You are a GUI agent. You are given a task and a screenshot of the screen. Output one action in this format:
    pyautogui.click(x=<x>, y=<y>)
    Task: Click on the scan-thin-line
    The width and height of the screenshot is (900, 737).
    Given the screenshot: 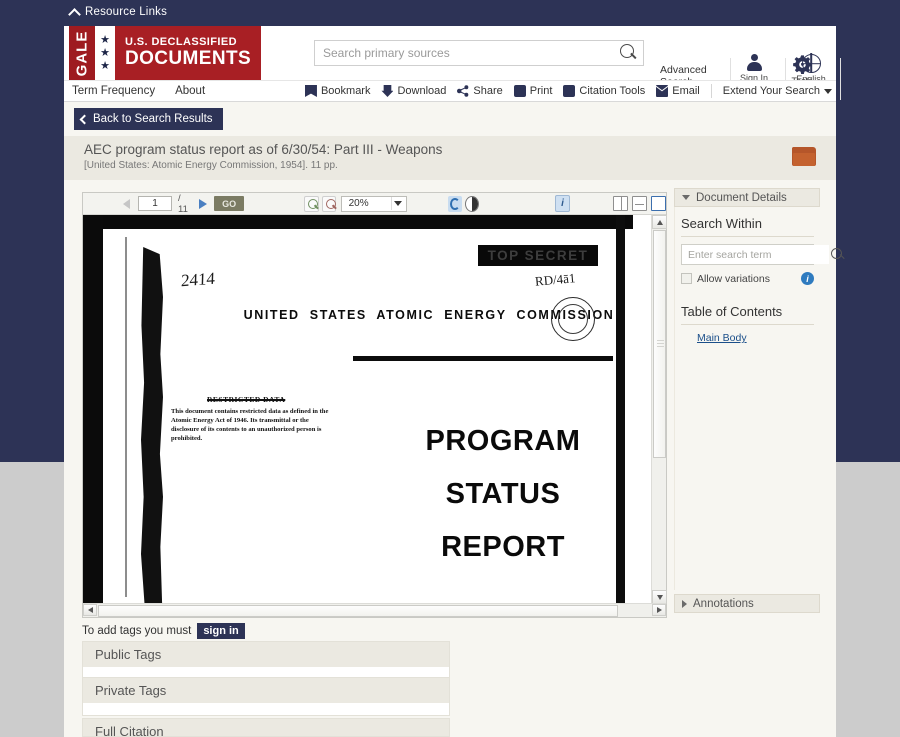 What is the action you would take?
    pyautogui.click(x=126, y=417)
    